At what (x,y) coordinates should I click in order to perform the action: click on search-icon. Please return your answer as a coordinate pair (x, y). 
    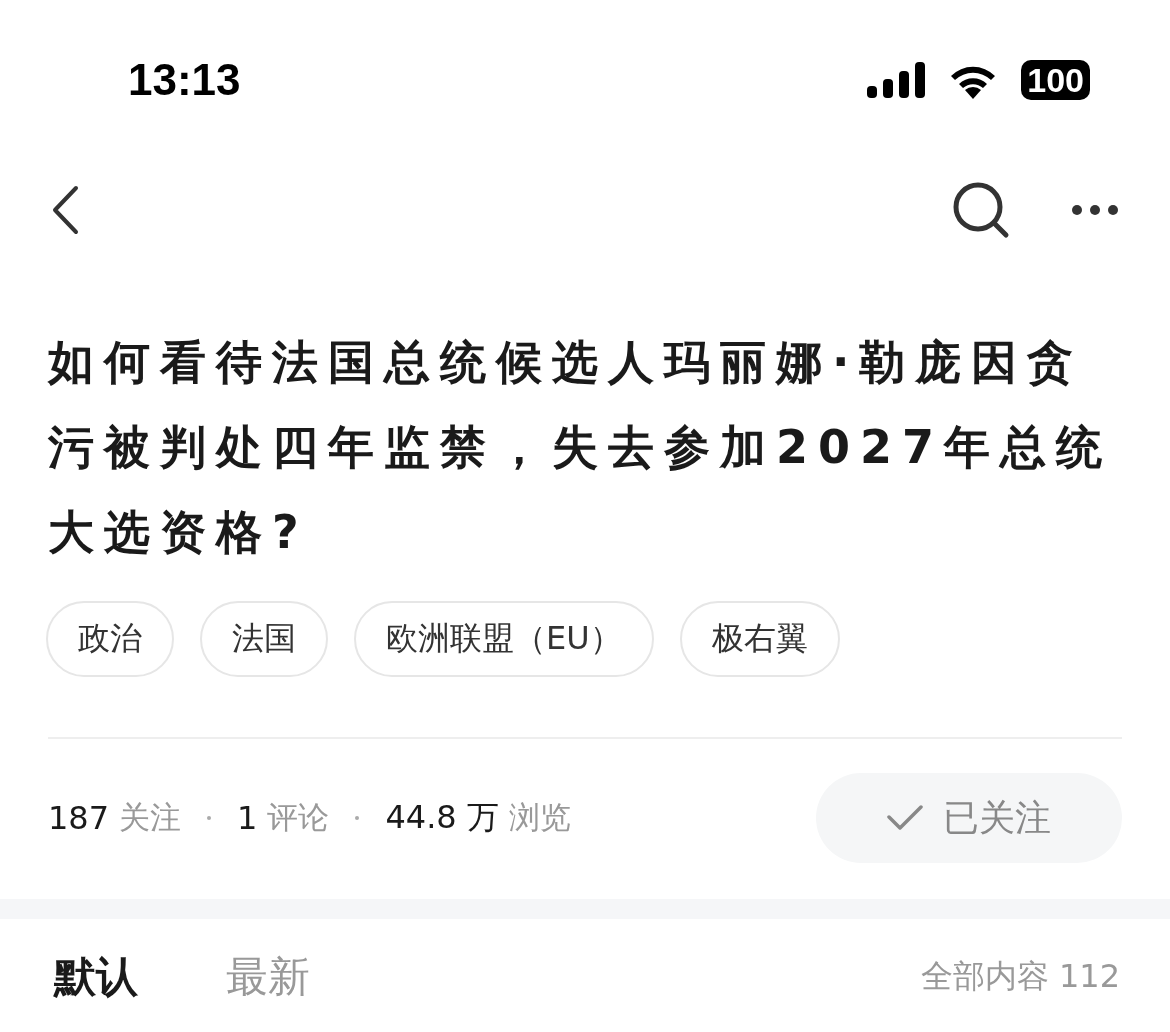
    Looking at the image, I should click on (981, 210).